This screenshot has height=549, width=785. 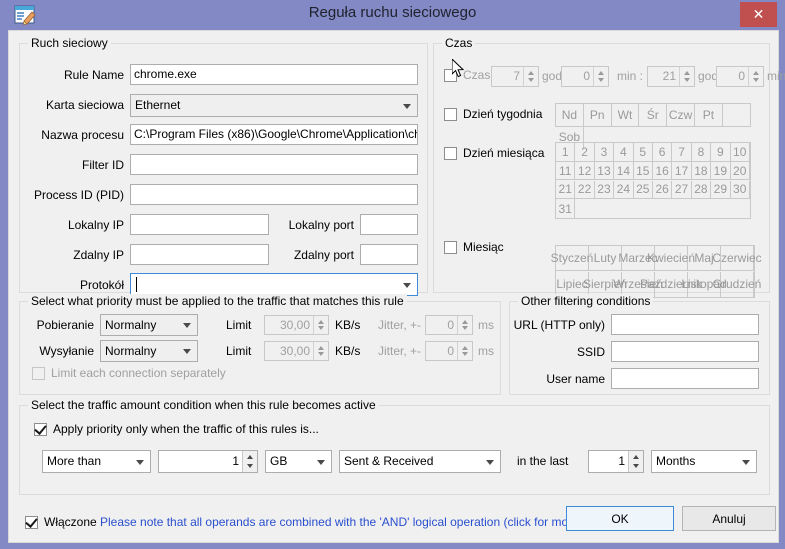 What do you see at coordinates (709, 115) in the screenshot?
I see `weekday-cell-Pt: Pt` at bounding box center [709, 115].